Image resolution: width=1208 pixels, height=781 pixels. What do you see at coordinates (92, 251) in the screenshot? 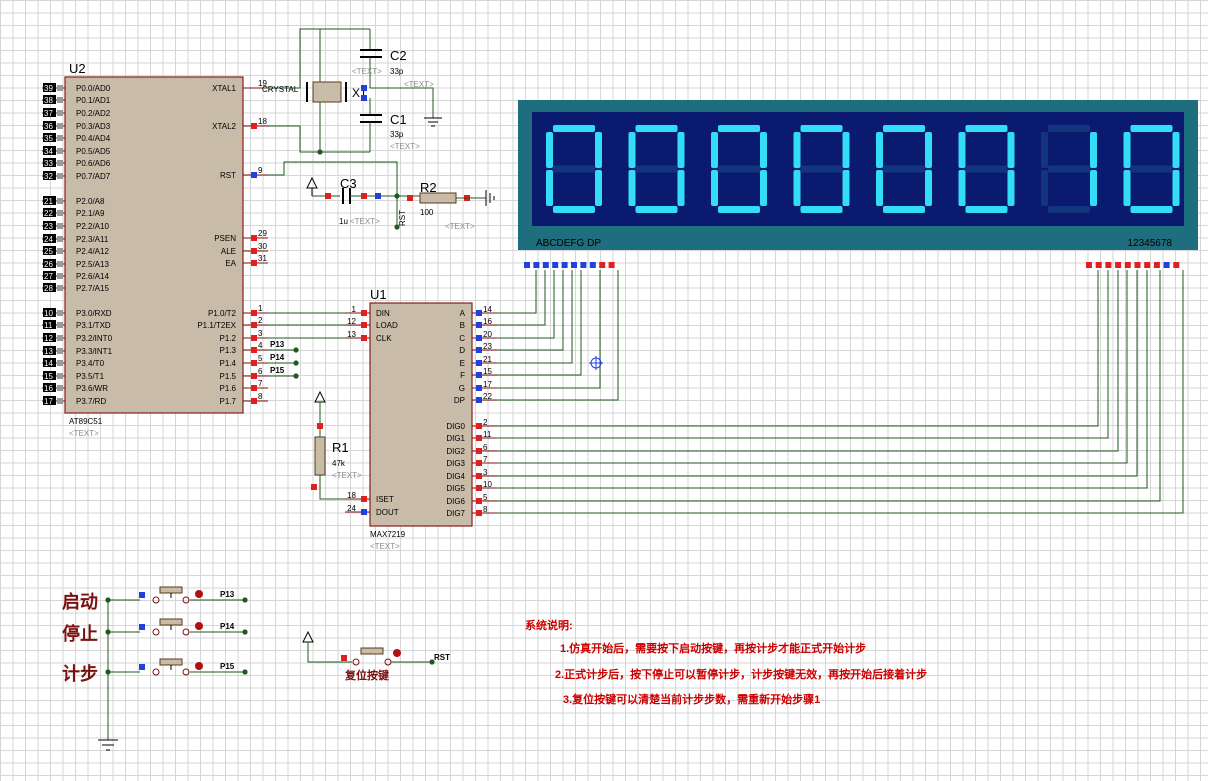
I see `u2-pin-name: P2.4/A12` at bounding box center [92, 251].